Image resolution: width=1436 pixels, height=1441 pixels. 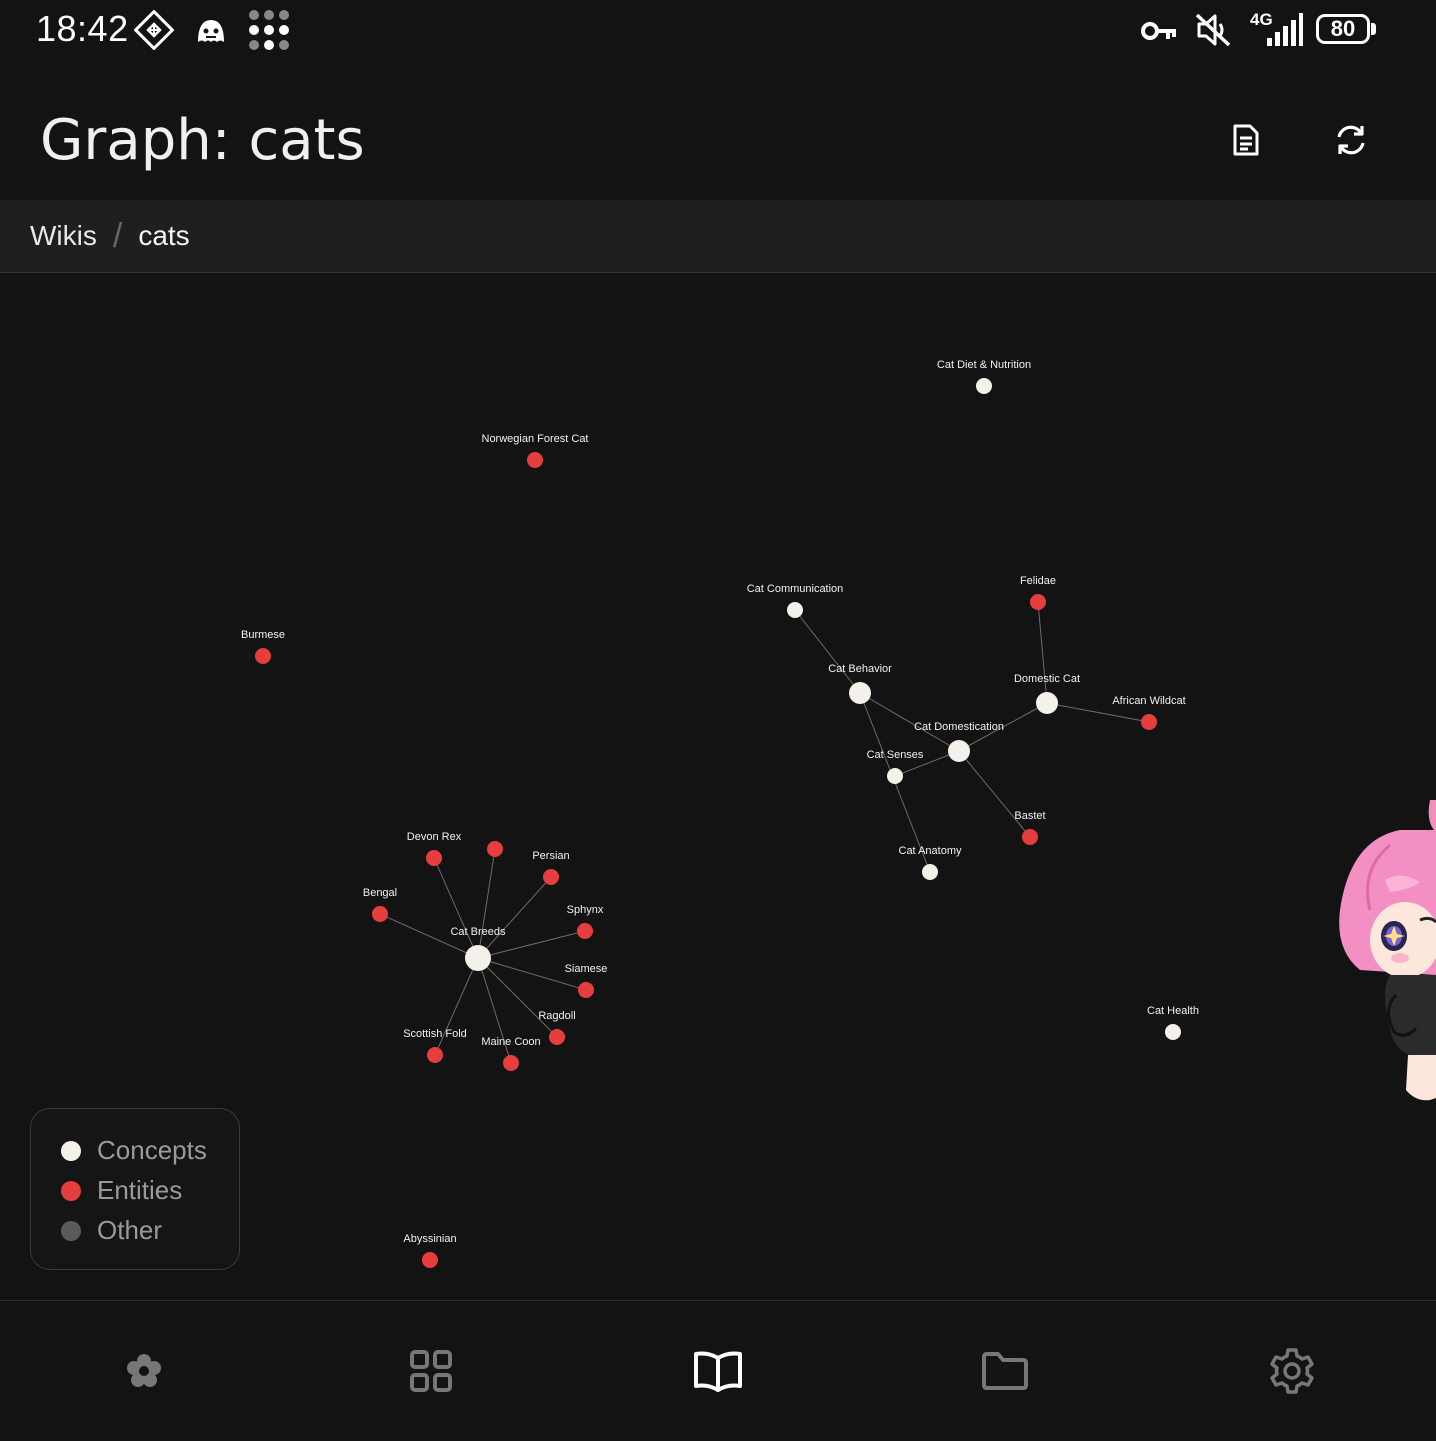 I want to click on graph-node-persian: Persian, so click(x=551, y=867).